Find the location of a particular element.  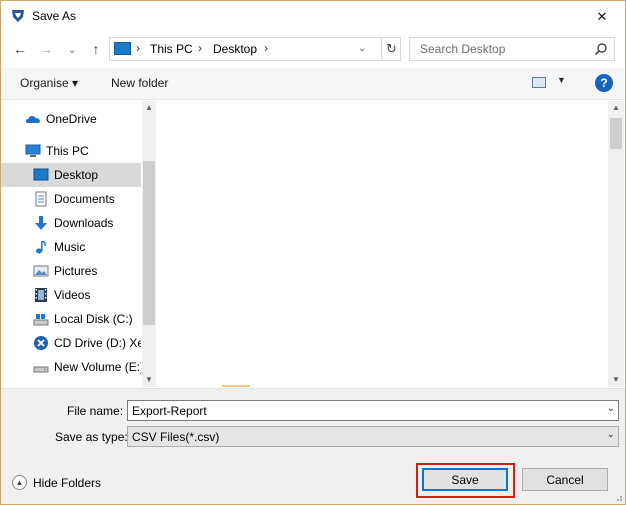

tree-item-pictures: Pictures is located at coordinates (71, 271).